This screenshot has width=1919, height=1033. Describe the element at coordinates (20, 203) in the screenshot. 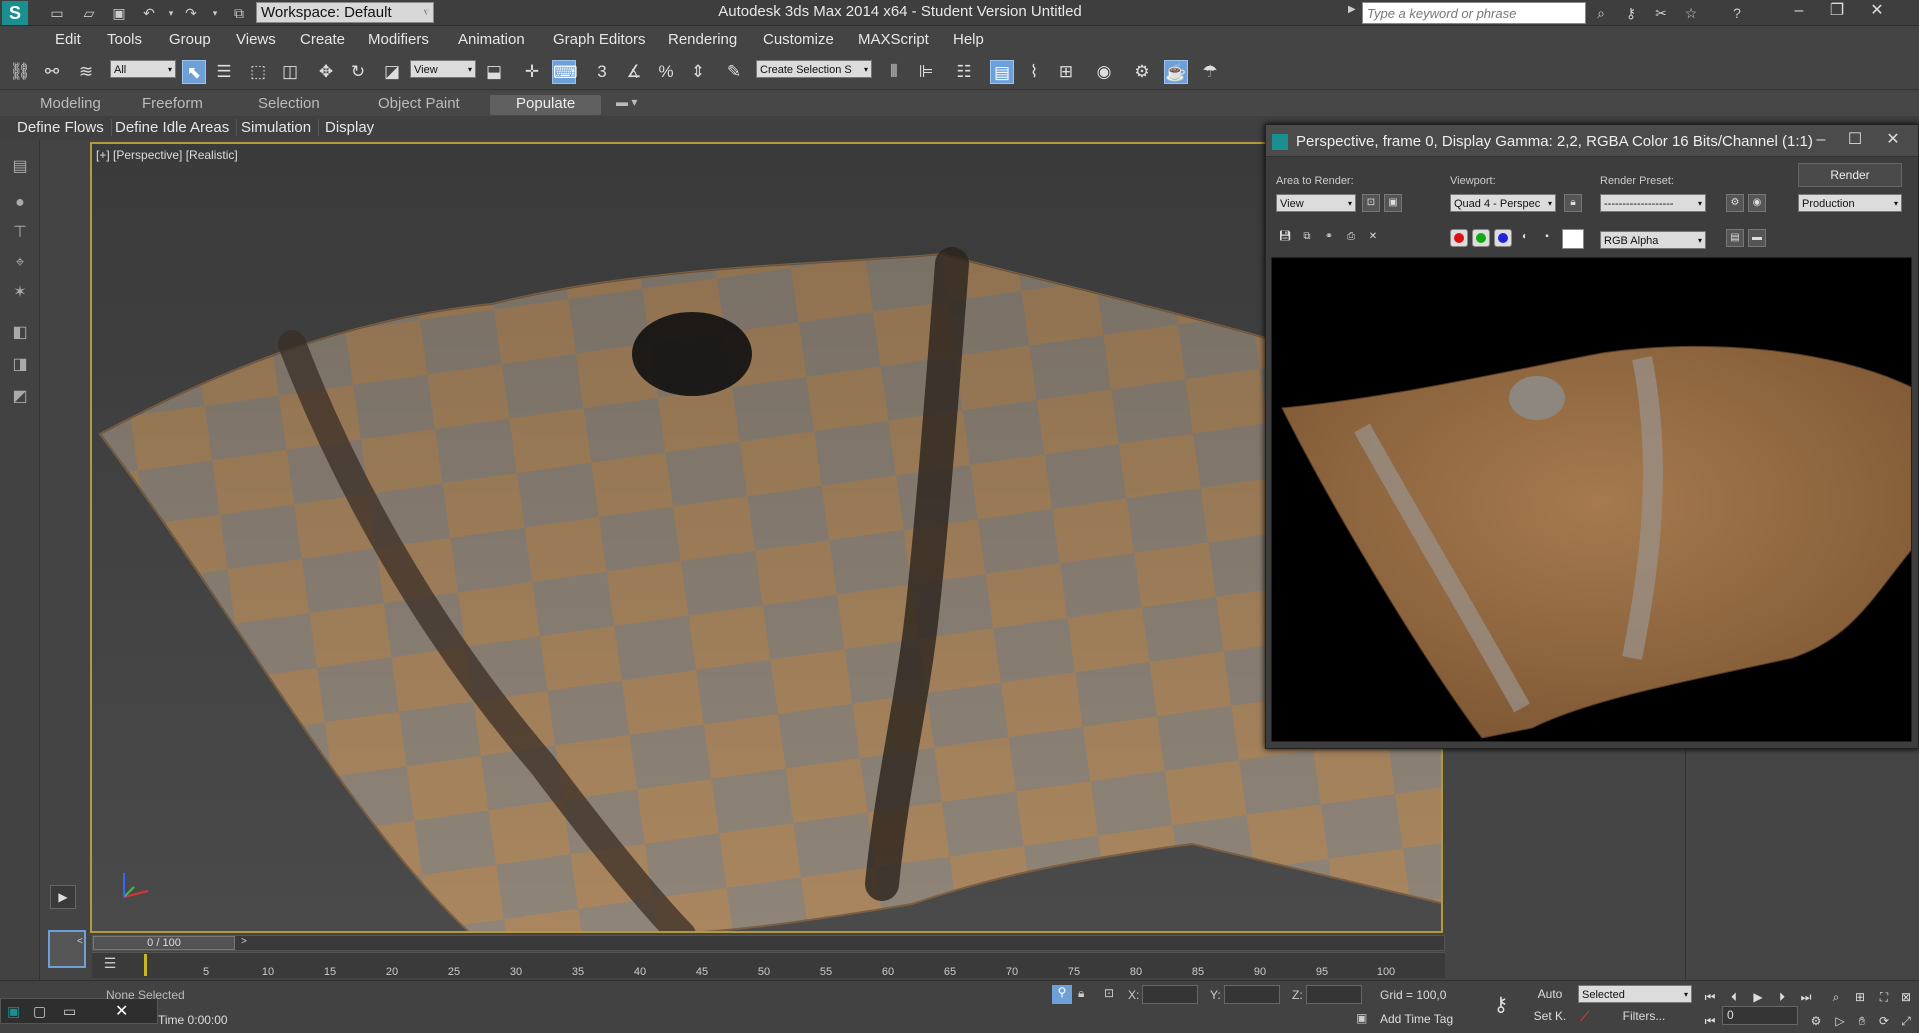

I see `create-geometry-icon: ●` at that location.